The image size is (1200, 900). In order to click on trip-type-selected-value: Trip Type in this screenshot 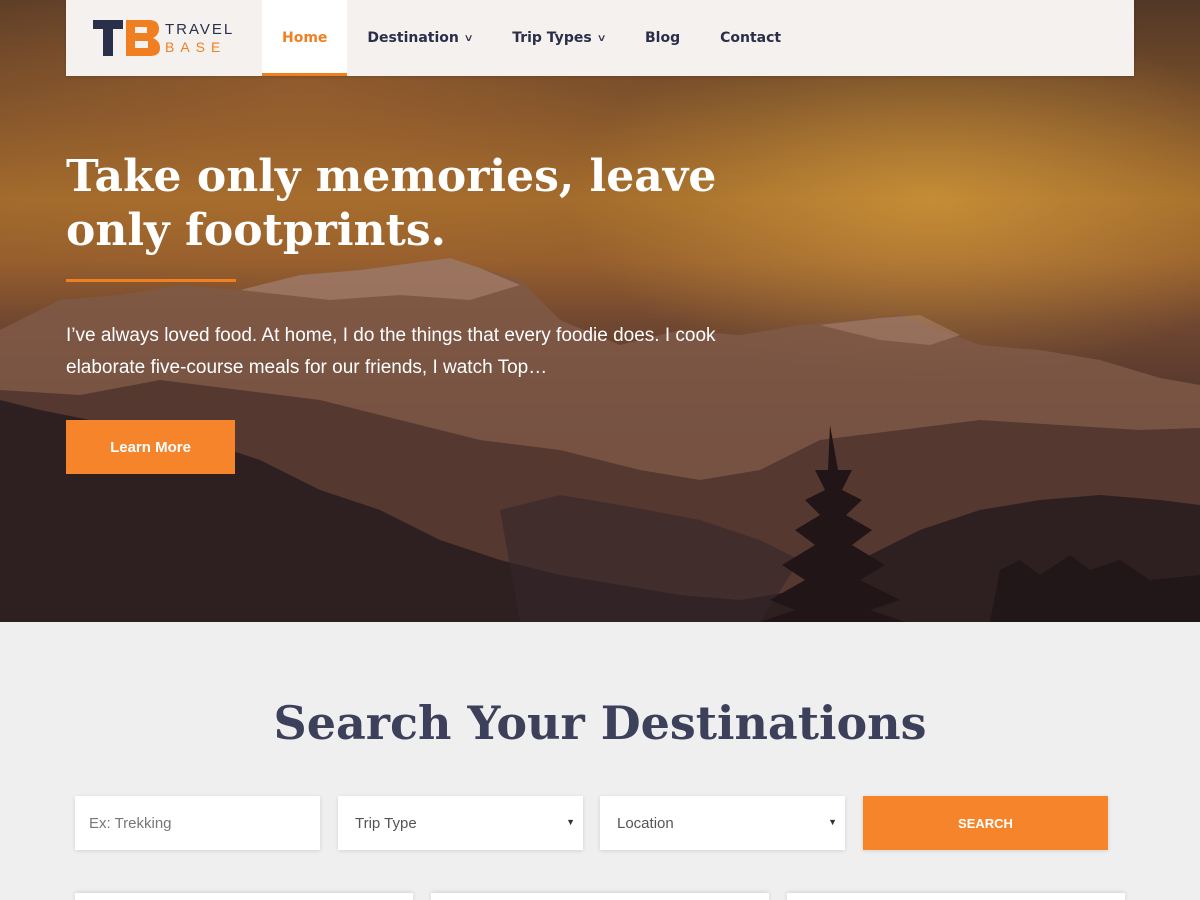, I will do `click(386, 823)`.